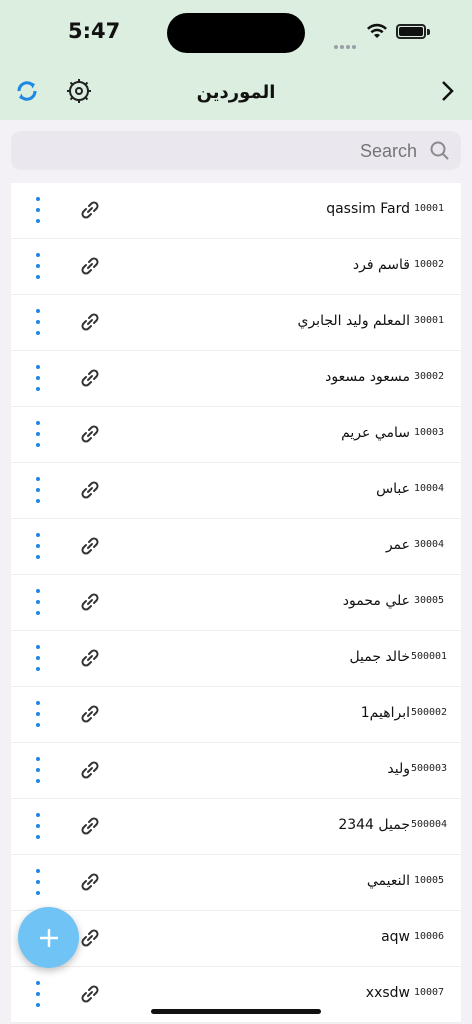 The height and width of the screenshot is (1024, 472). Describe the element at coordinates (94, 31) in the screenshot. I see `status-time: 5:47` at that location.